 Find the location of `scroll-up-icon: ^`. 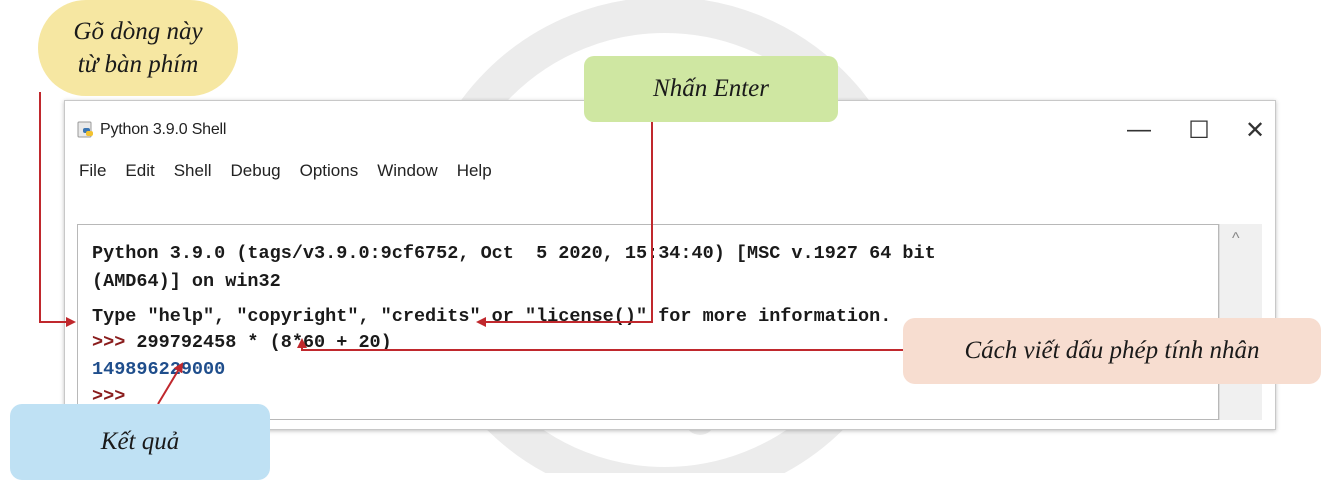

scroll-up-icon: ^ is located at coordinates (1236, 239).